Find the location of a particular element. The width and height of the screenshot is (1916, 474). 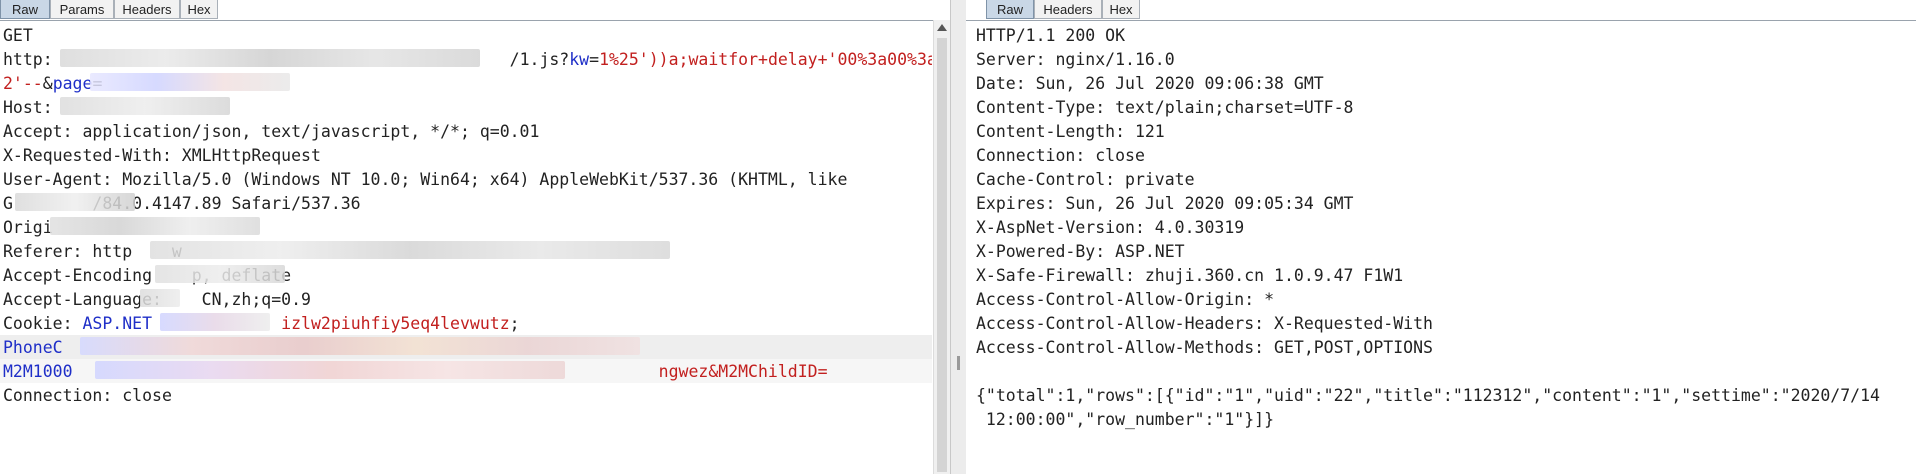

request-line-segment: Connection: close is located at coordinates (87, 395).